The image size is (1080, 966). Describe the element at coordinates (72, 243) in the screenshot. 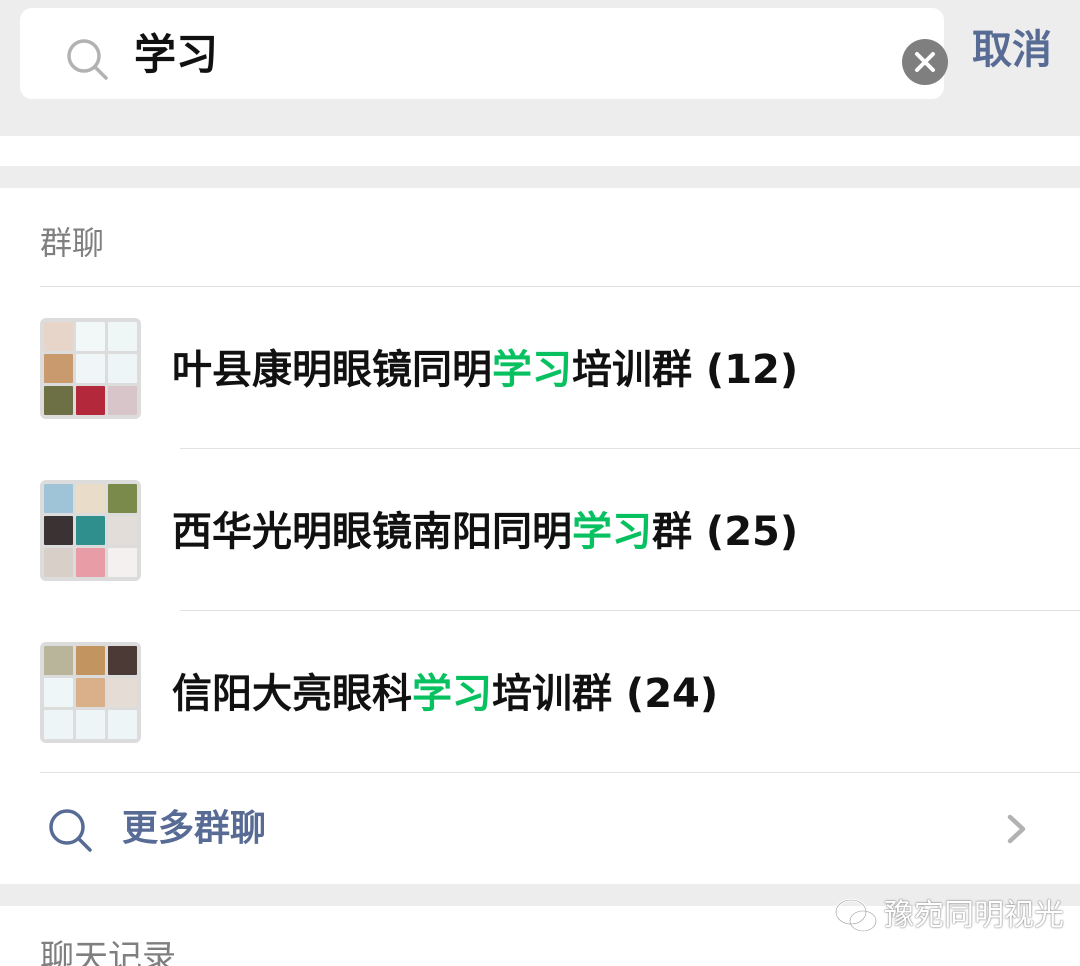

I see `section-title: 群聊` at that location.